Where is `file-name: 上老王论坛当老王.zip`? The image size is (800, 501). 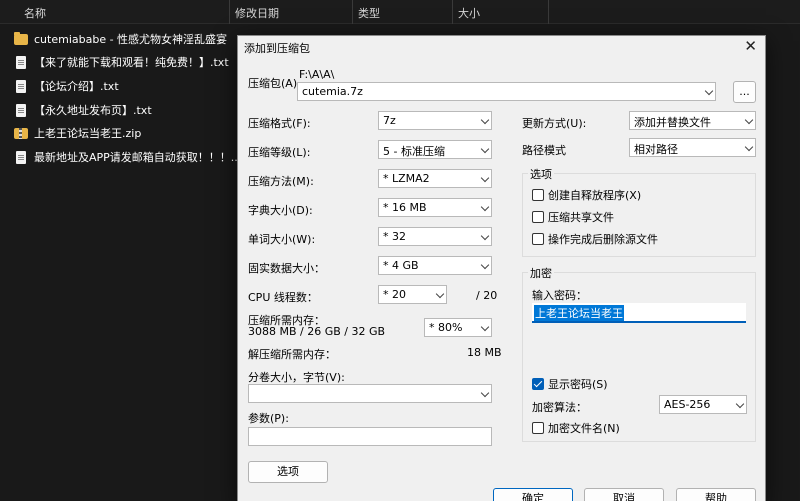
file-name: 上老王论坛当老王.zip is located at coordinates (88, 133).